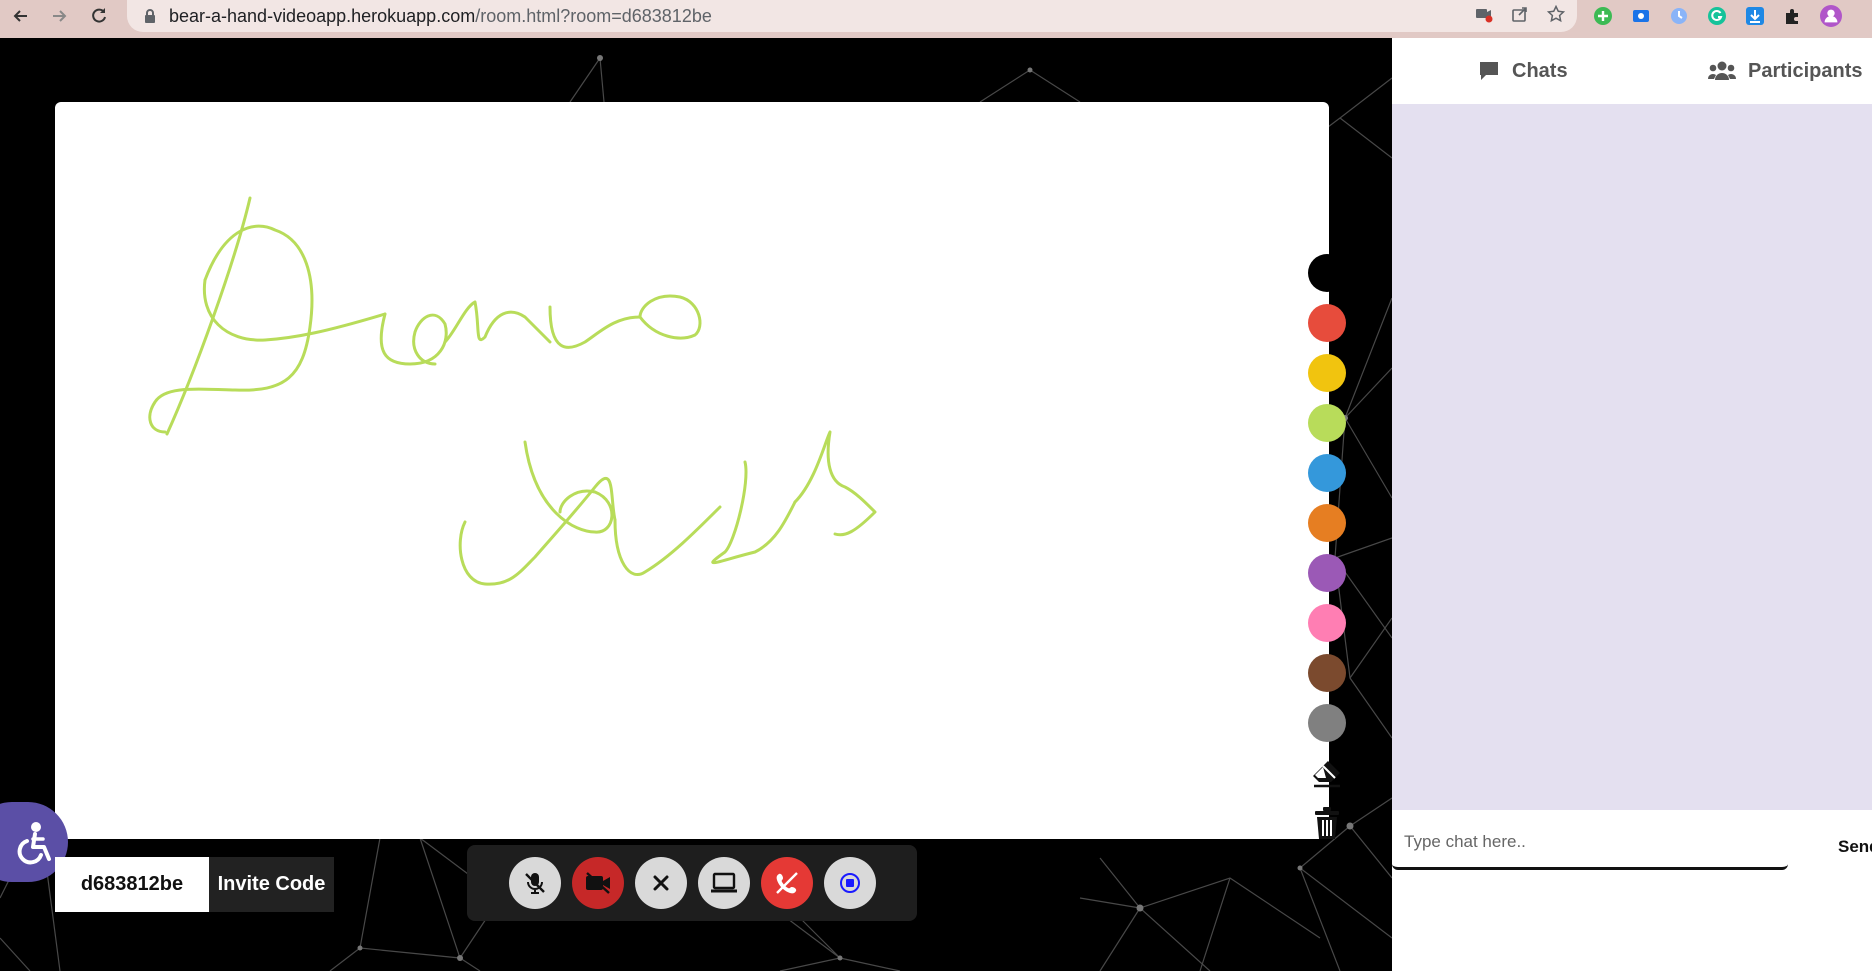  Describe the element at coordinates (1327, 823) in the screenshot. I see `trash-icon` at that location.